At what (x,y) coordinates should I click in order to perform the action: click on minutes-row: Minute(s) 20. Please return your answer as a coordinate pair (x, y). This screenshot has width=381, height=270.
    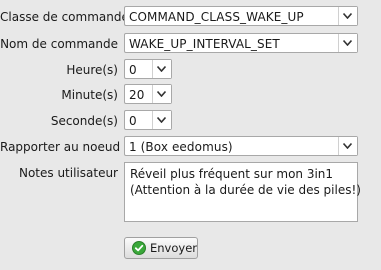
    Looking at the image, I should click on (190, 95).